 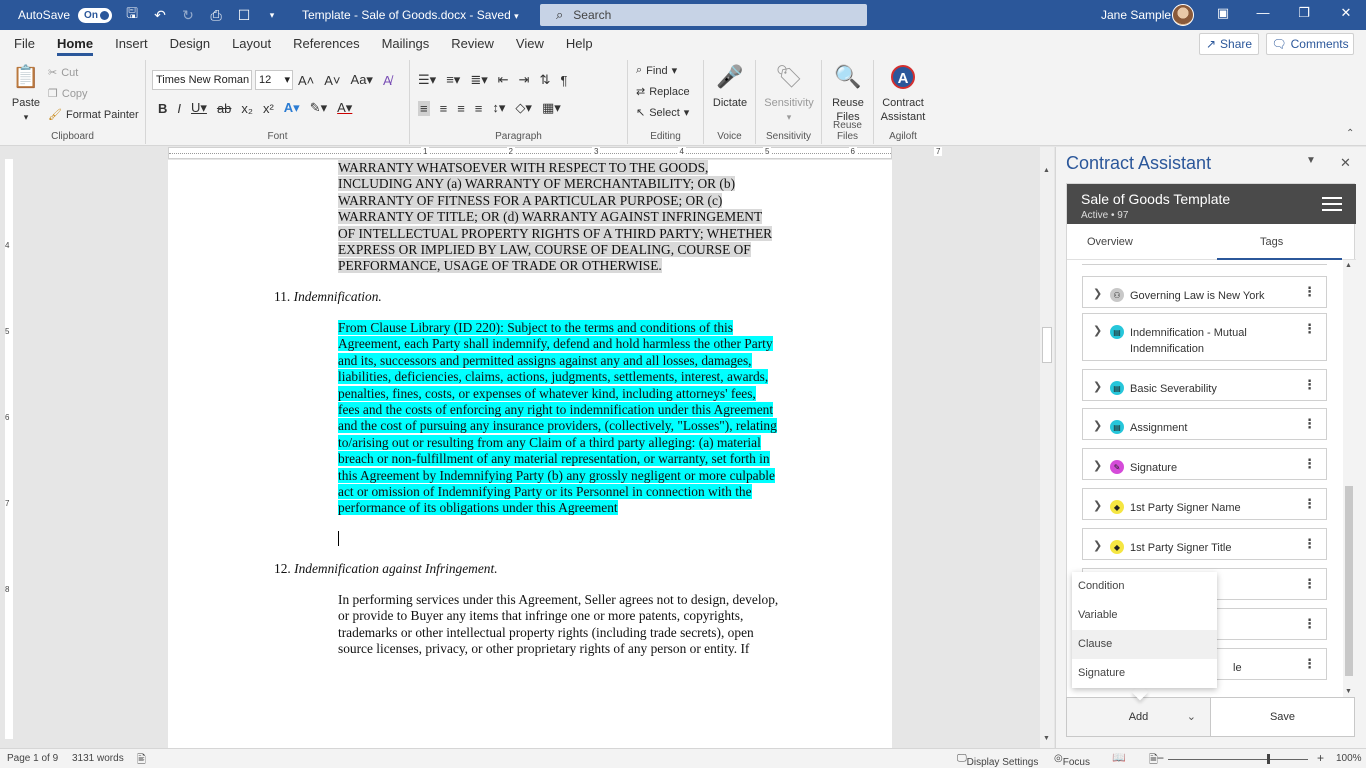 What do you see at coordinates (1204, 385) in the screenshot?
I see `tag-item: ❯ ▤ Basic Severability ⋮` at bounding box center [1204, 385].